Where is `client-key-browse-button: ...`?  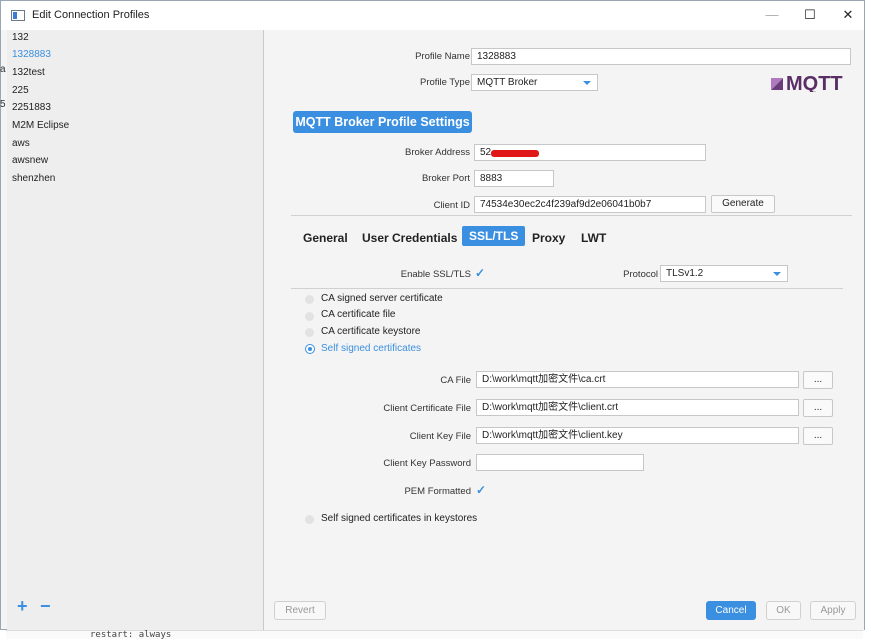 client-key-browse-button: ... is located at coordinates (818, 436).